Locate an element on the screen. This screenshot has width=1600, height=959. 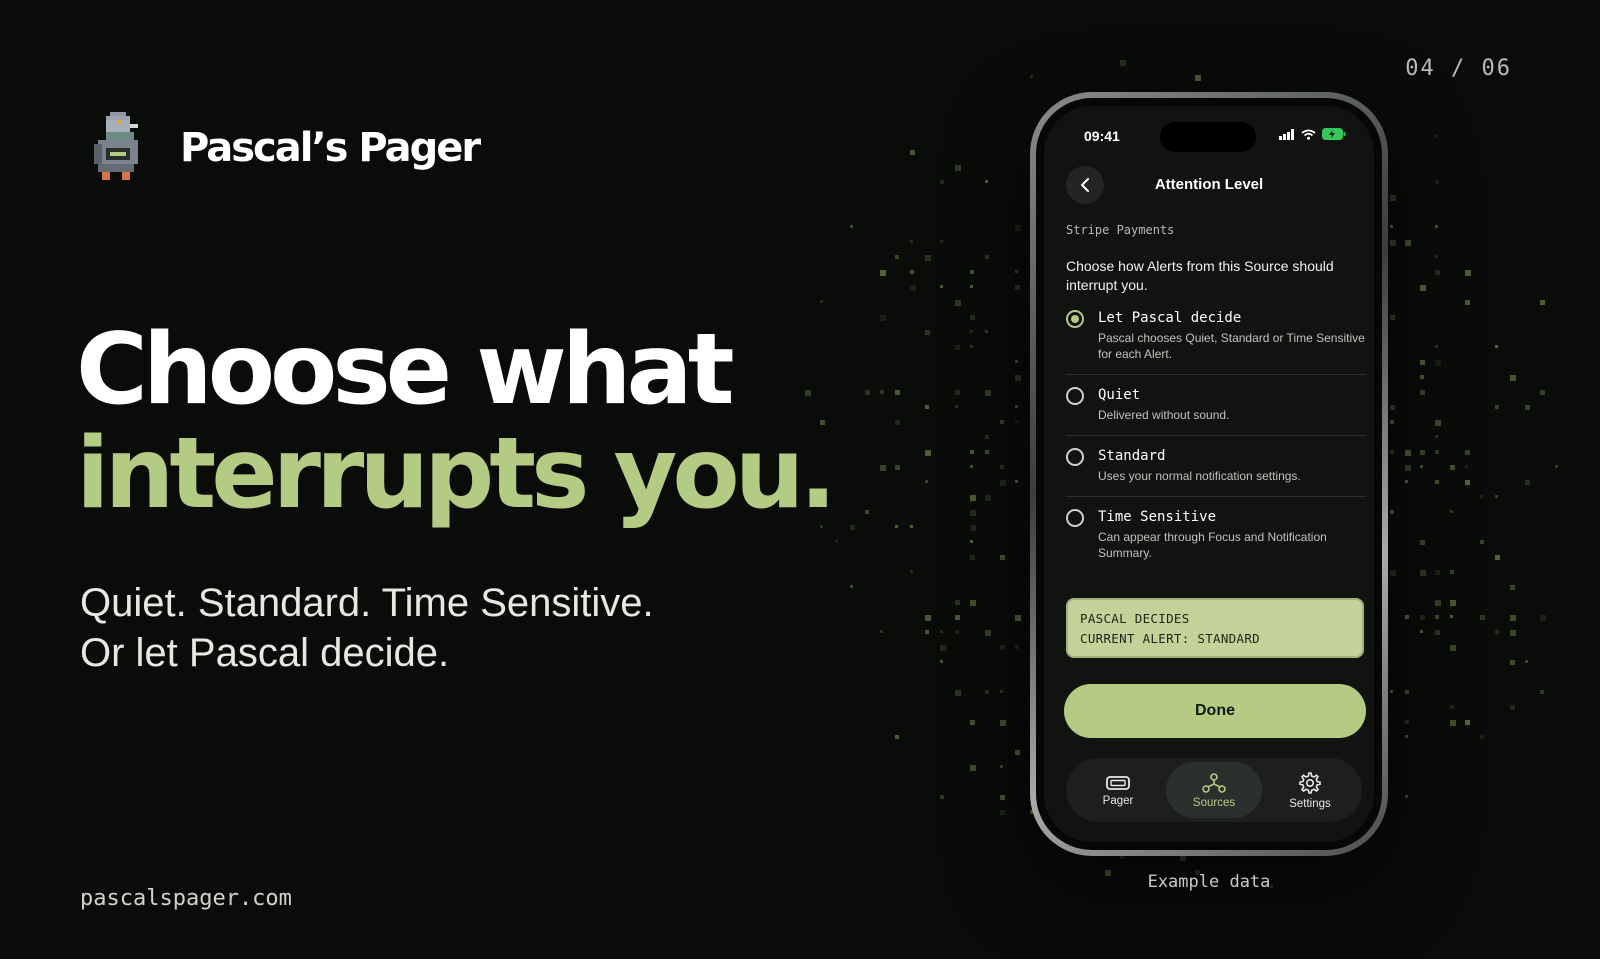
tab-sources: Sources is located at coordinates (1214, 790).